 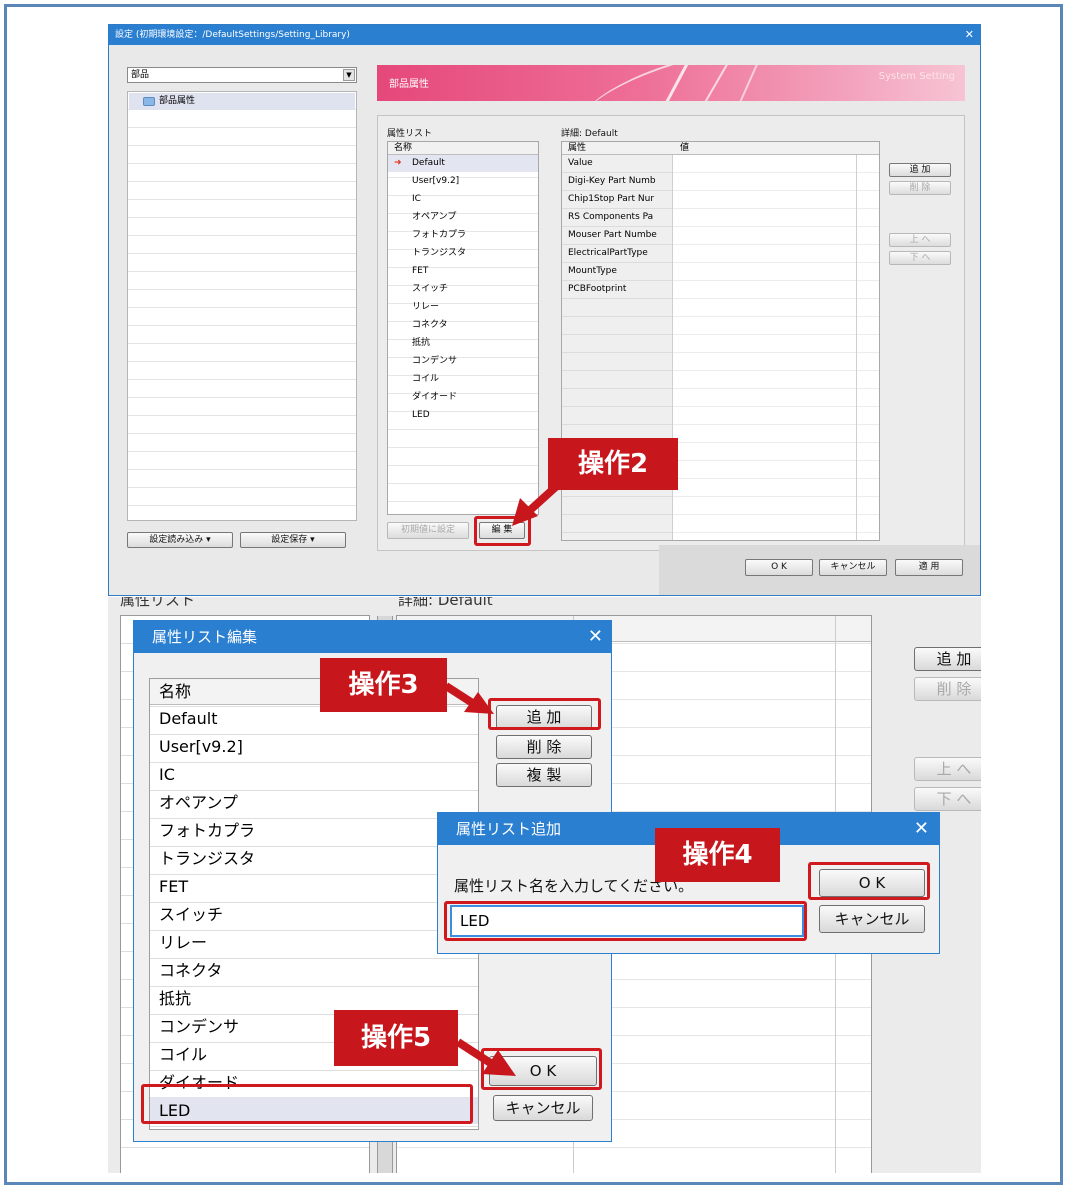 I want to click on move-up-button: 上 へ, so click(x=920, y=240).